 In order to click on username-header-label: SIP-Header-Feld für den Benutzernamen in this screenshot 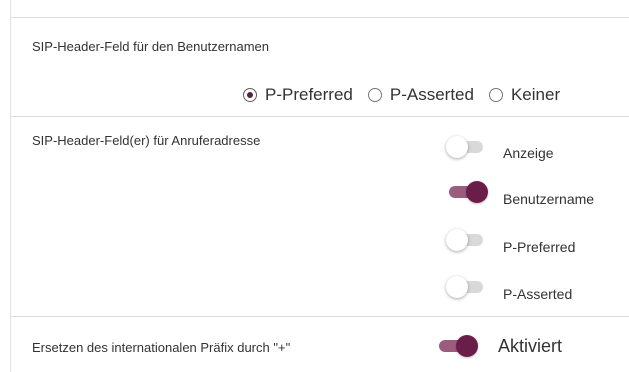, I will do `click(151, 46)`.